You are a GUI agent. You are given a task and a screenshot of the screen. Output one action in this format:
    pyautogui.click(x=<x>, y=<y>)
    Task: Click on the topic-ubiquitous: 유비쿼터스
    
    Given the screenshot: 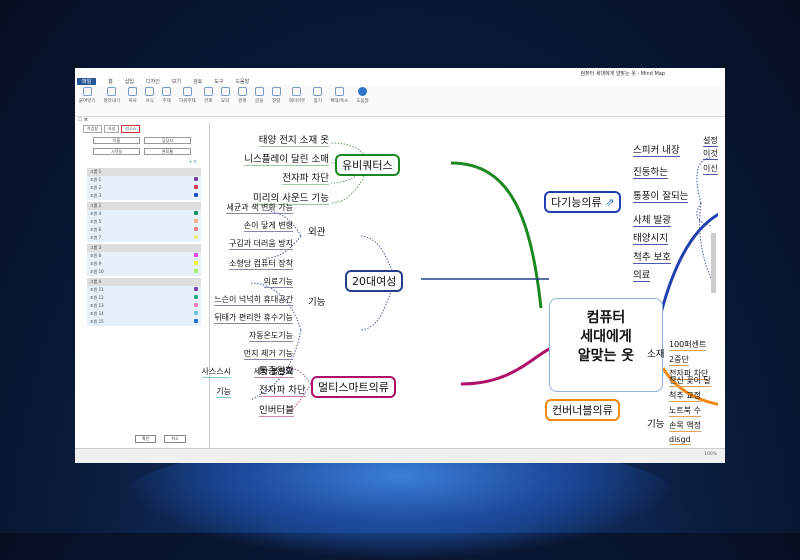 What is the action you would take?
    pyautogui.click(x=367, y=165)
    